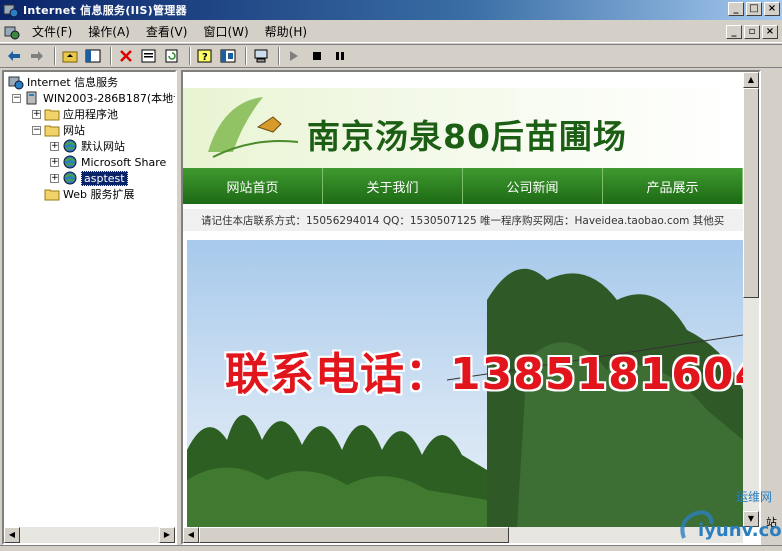 The height and width of the screenshot is (551, 782). Describe the element at coordinates (167, 535) in the screenshot. I see `scroll-right-icon: ▶` at that location.